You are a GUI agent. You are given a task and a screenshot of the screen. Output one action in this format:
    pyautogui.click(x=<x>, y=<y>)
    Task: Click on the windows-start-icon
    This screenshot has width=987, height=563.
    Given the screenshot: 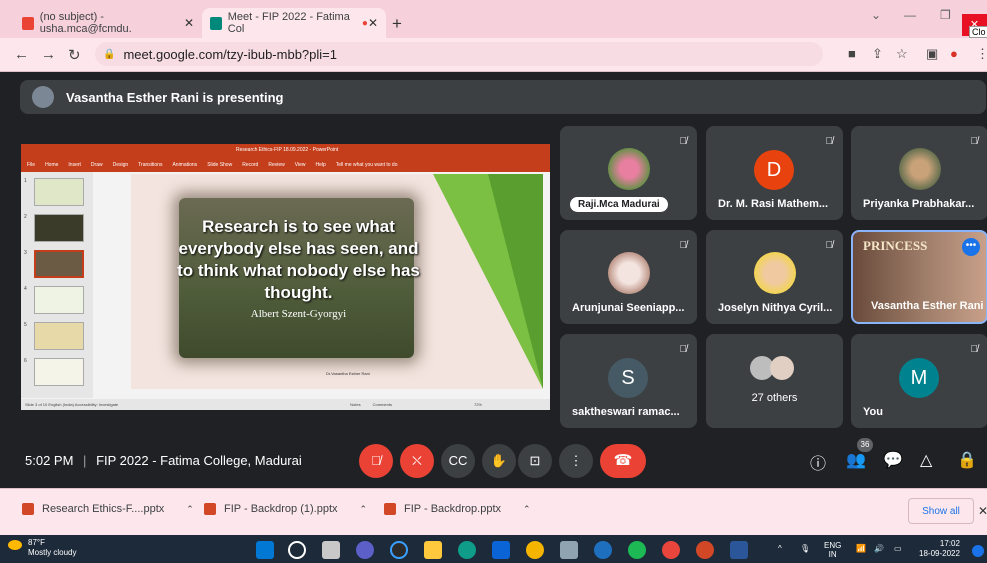 What is the action you would take?
    pyautogui.click(x=265, y=550)
    